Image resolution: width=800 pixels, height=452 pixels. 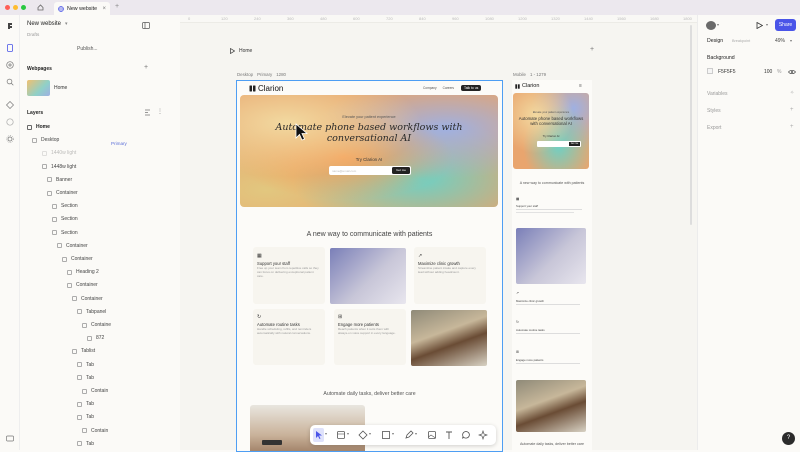 What do you see at coordinates (10, 122) in the screenshot?
I see `paint-icon` at bounding box center [10, 122].